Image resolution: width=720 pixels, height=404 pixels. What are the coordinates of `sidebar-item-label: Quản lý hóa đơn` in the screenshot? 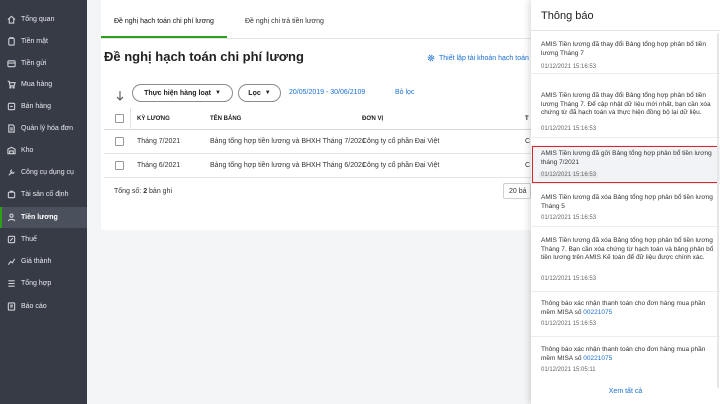 It's located at (47, 128).